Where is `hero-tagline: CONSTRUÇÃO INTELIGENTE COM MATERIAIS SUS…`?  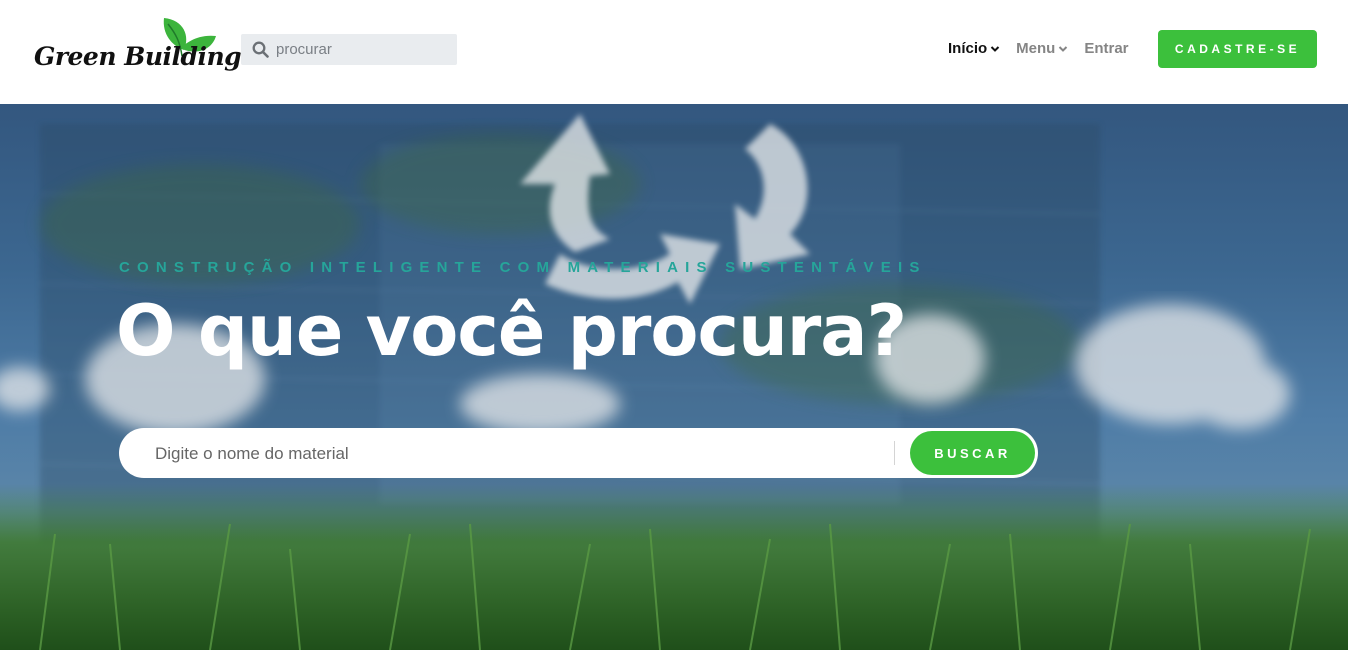
hero-tagline: CONSTRUÇÃO INTELIGENTE COM MATERIAIS SUS… is located at coordinates (523, 267).